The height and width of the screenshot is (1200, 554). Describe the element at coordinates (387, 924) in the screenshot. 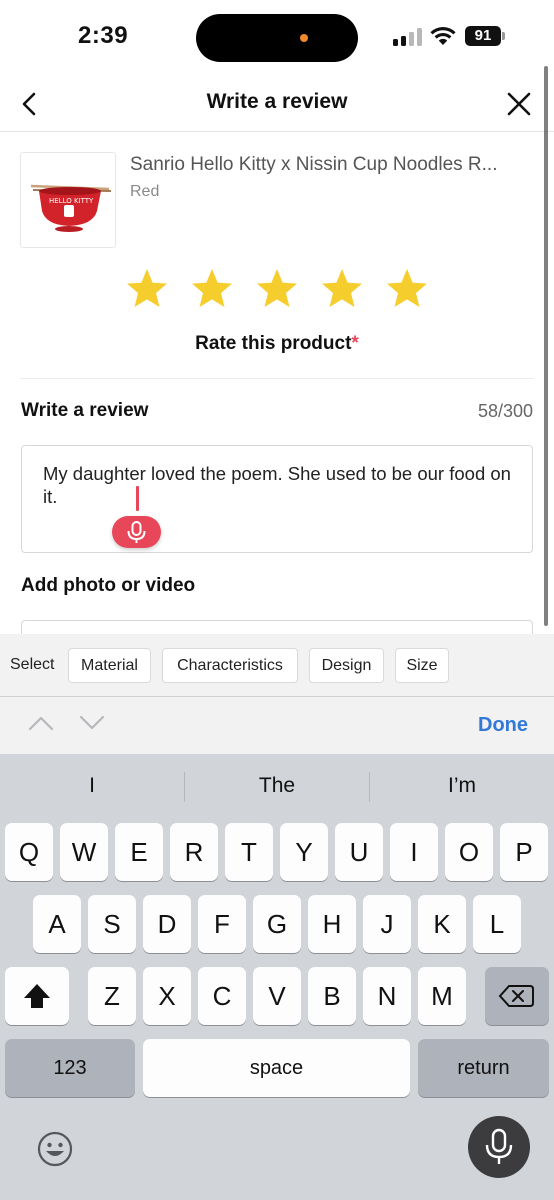

I see `key-j: J` at that location.